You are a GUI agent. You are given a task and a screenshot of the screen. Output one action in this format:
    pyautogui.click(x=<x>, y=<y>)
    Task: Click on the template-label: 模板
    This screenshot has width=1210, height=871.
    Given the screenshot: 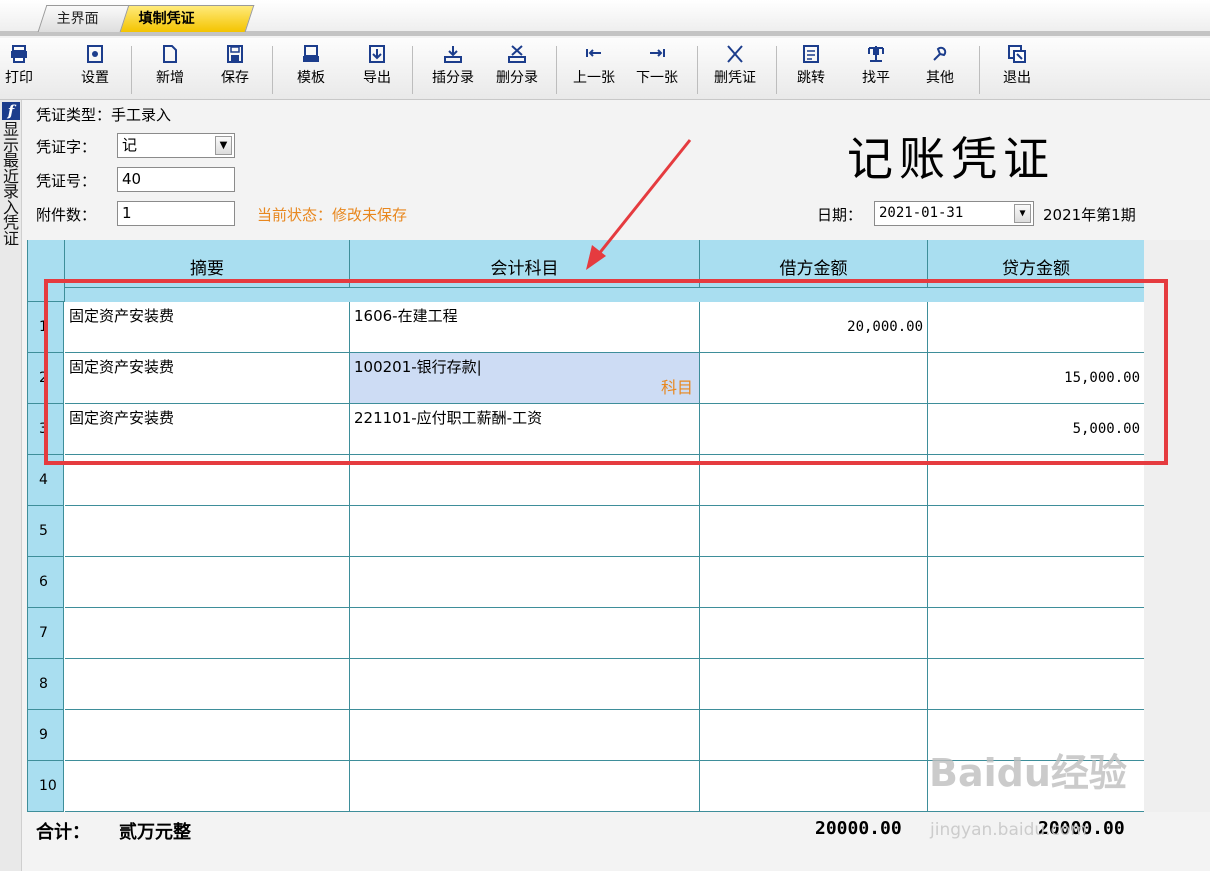 What is the action you would take?
    pyautogui.click(x=311, y=78)
    